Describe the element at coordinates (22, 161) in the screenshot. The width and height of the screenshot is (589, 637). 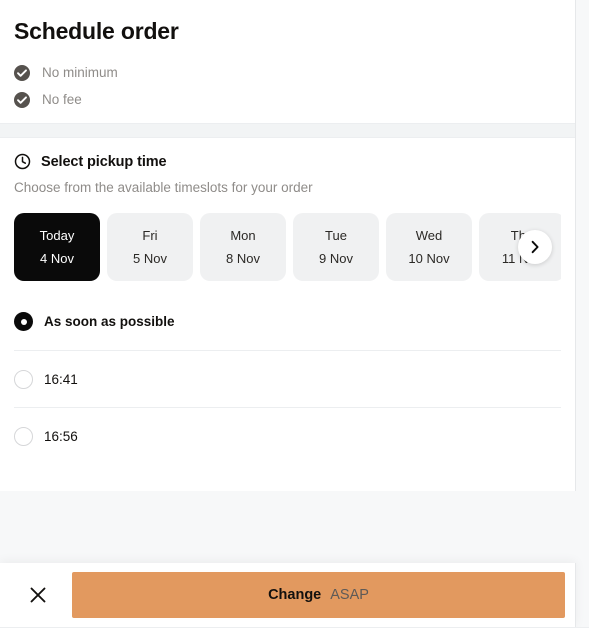
I see `clock-icon` at that location.